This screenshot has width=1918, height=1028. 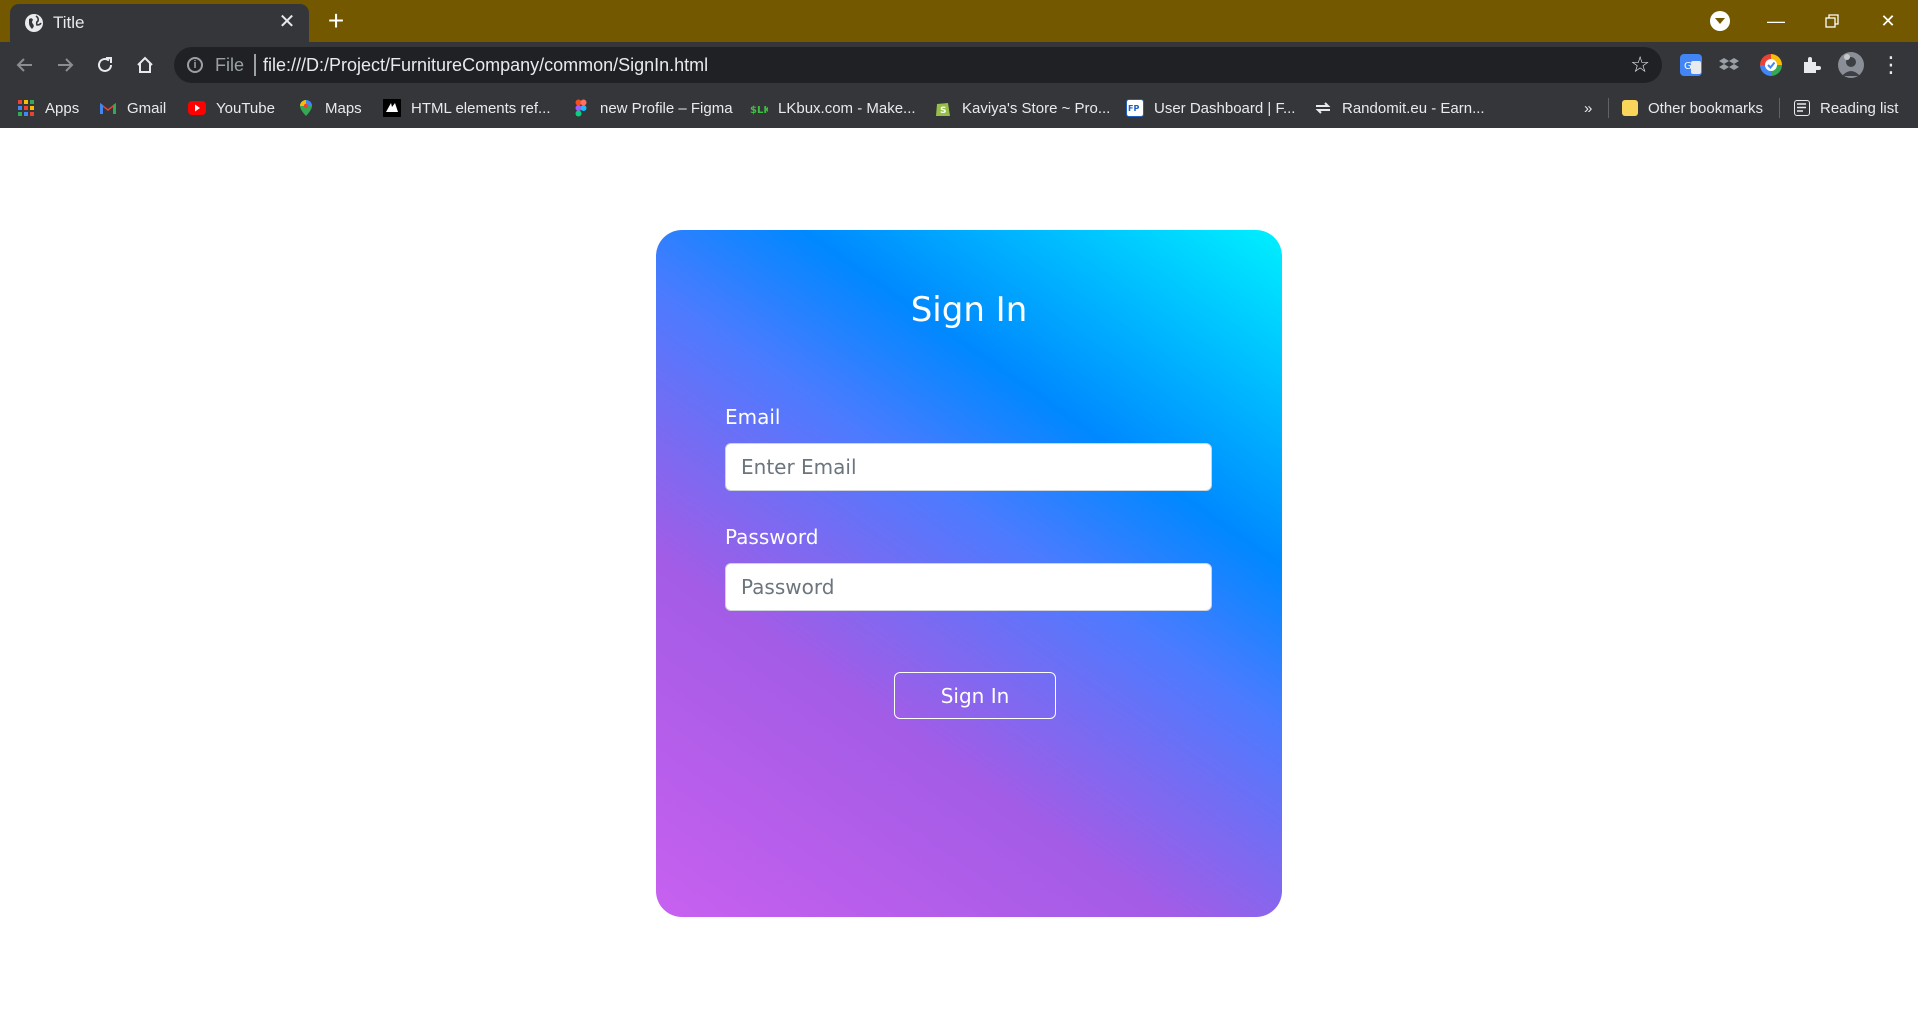 I want to click on bookmark-label: Gmail, so click(x=147, y=108).